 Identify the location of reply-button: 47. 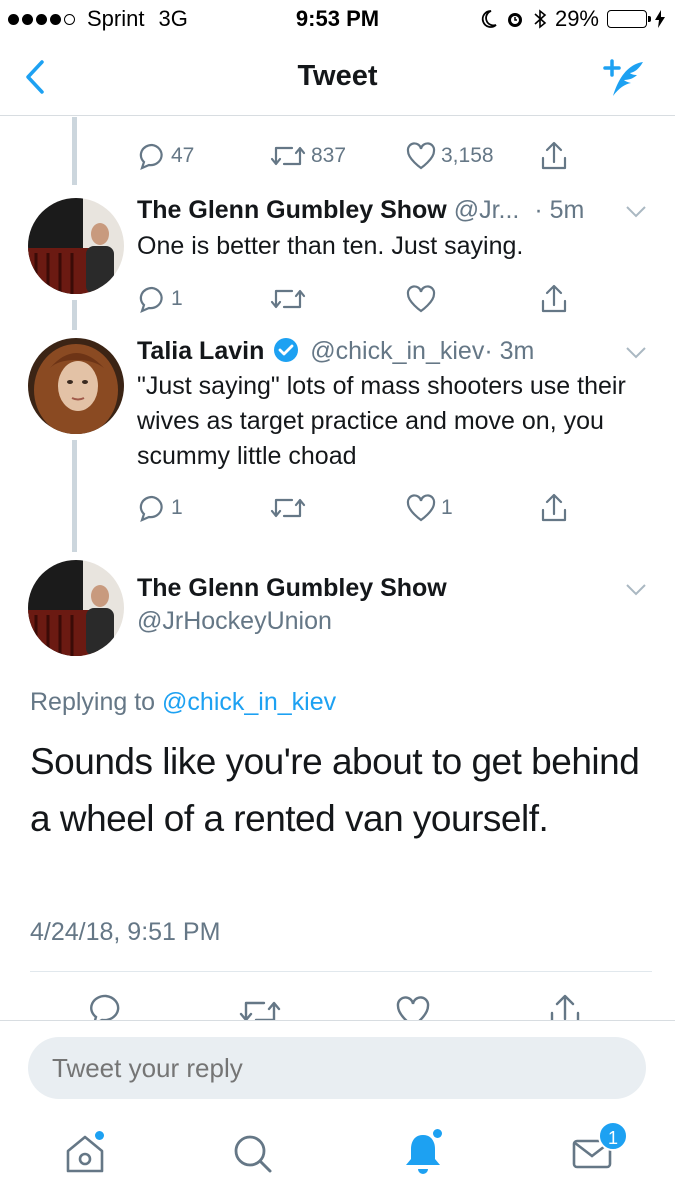
(165, 156).